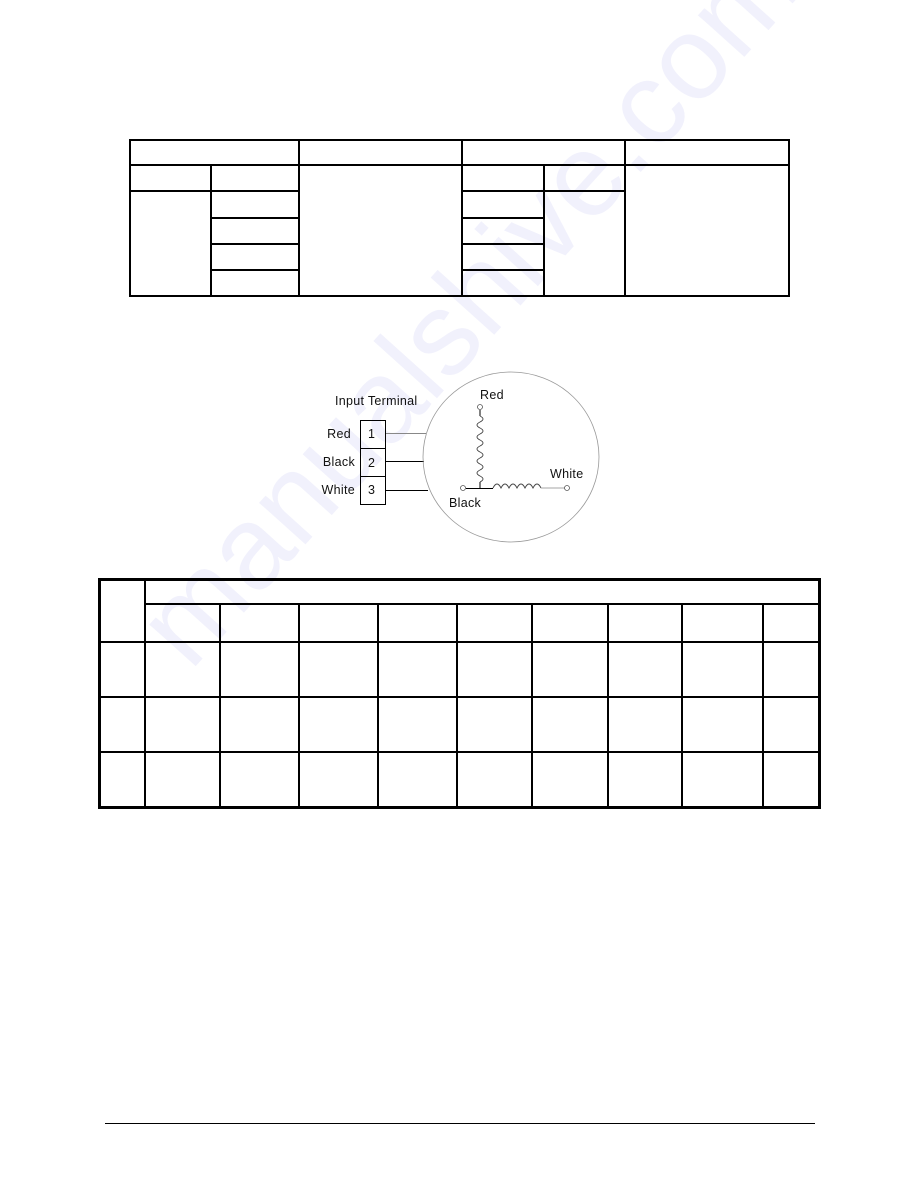  Describe the element at coordinates (480, 449) in the screenshot. I see `coil-vertical` at that location.